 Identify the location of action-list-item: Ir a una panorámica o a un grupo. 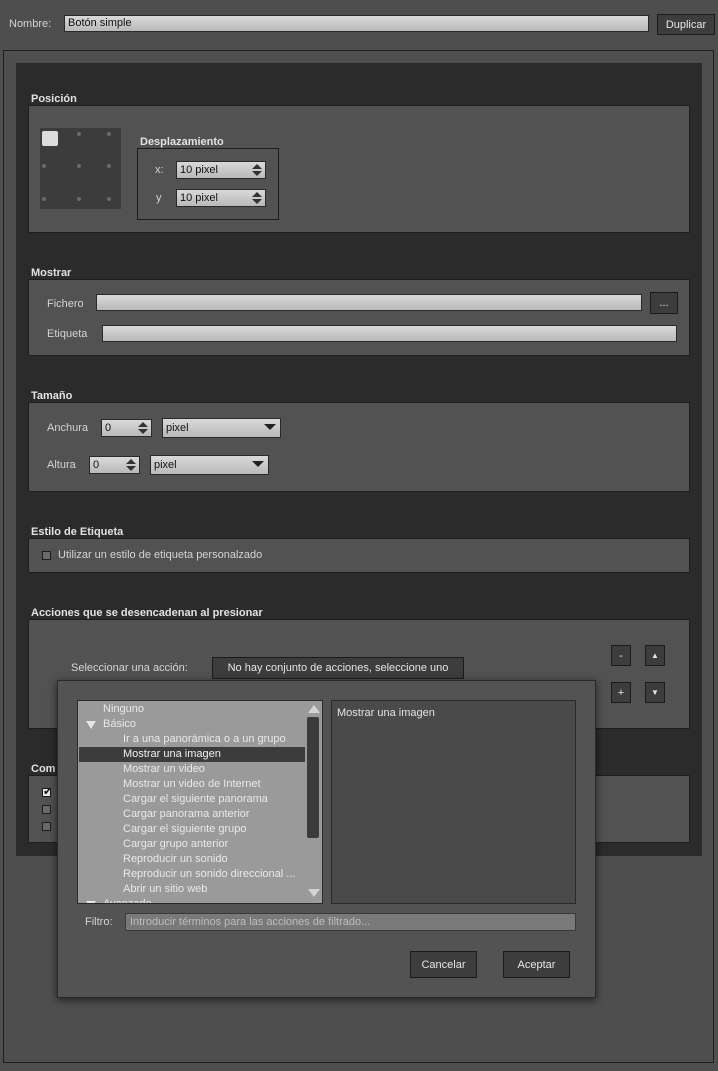
(192, 739).